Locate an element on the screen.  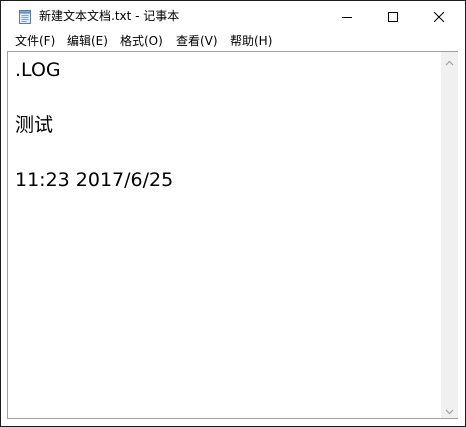
maximize-icon is located at coordinates (393, 16).